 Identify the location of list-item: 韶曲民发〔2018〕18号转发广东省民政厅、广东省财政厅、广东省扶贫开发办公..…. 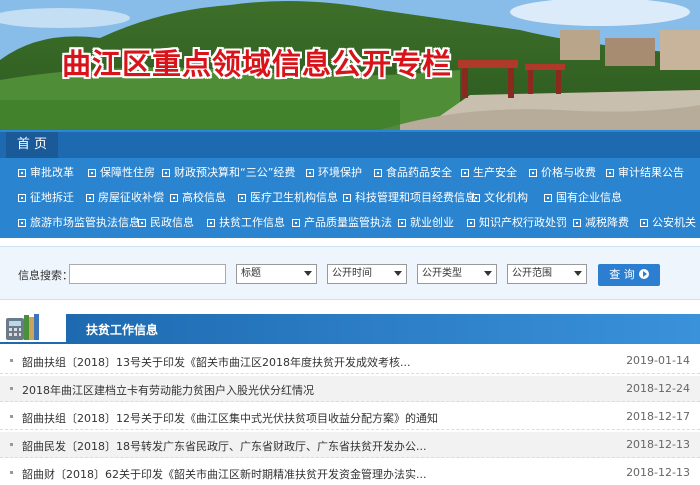
(350, 445).